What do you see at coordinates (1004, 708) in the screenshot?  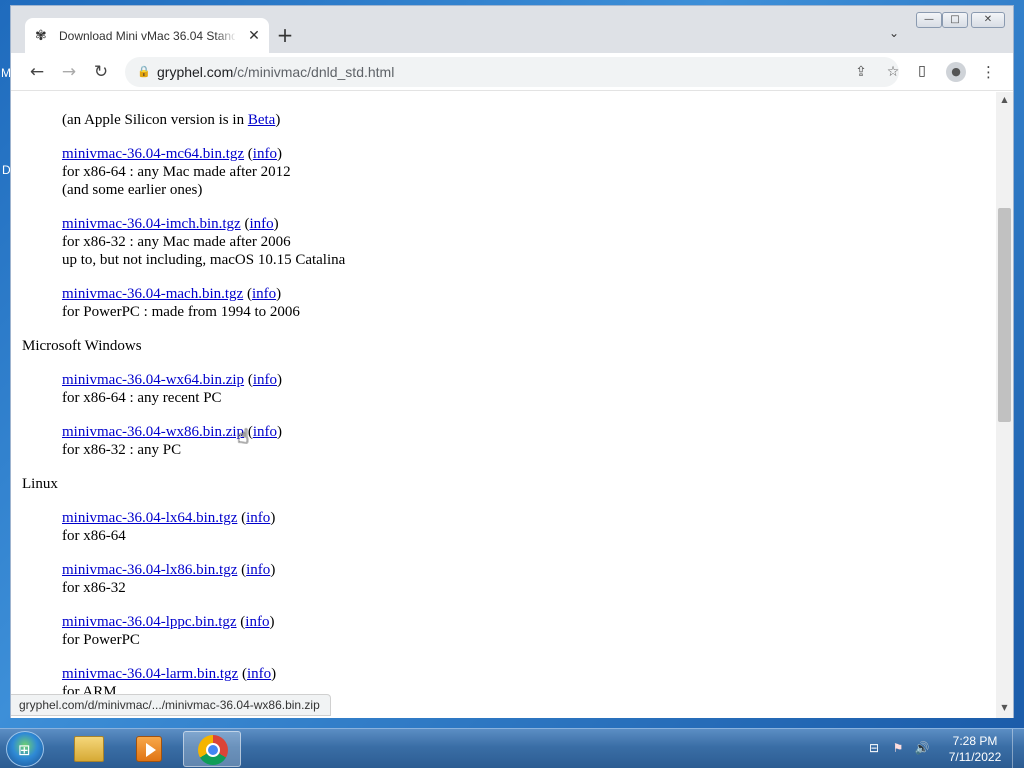 I see `scroll-down-arrow-icon: ▼` at bounding box center [1004, 708].